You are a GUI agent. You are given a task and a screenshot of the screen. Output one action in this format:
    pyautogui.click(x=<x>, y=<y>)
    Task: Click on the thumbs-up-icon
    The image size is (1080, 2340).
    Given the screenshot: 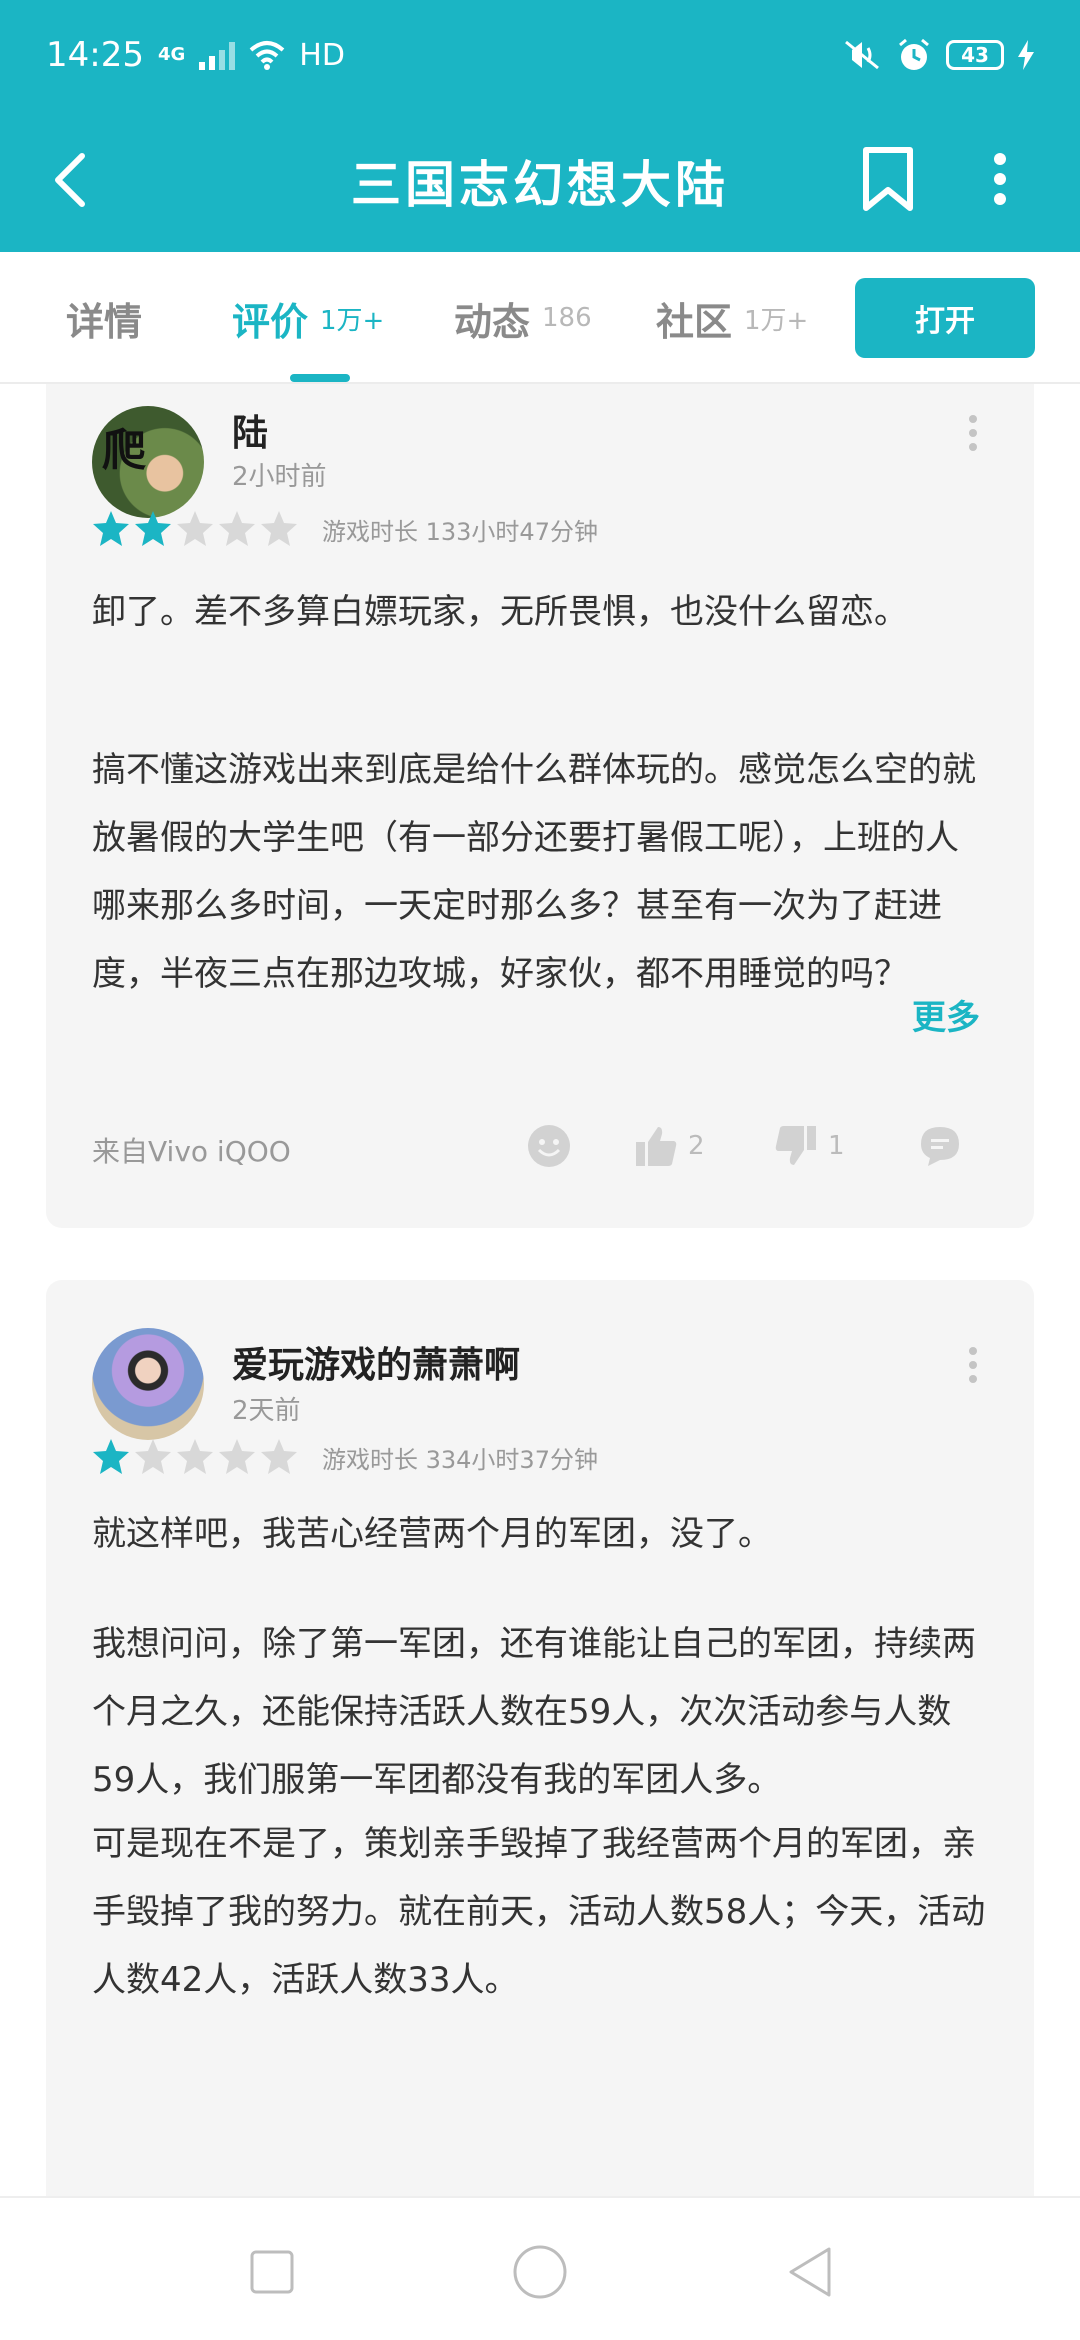 What is the action you would take?
    pyautogui.click(x=656, y=1146)
    